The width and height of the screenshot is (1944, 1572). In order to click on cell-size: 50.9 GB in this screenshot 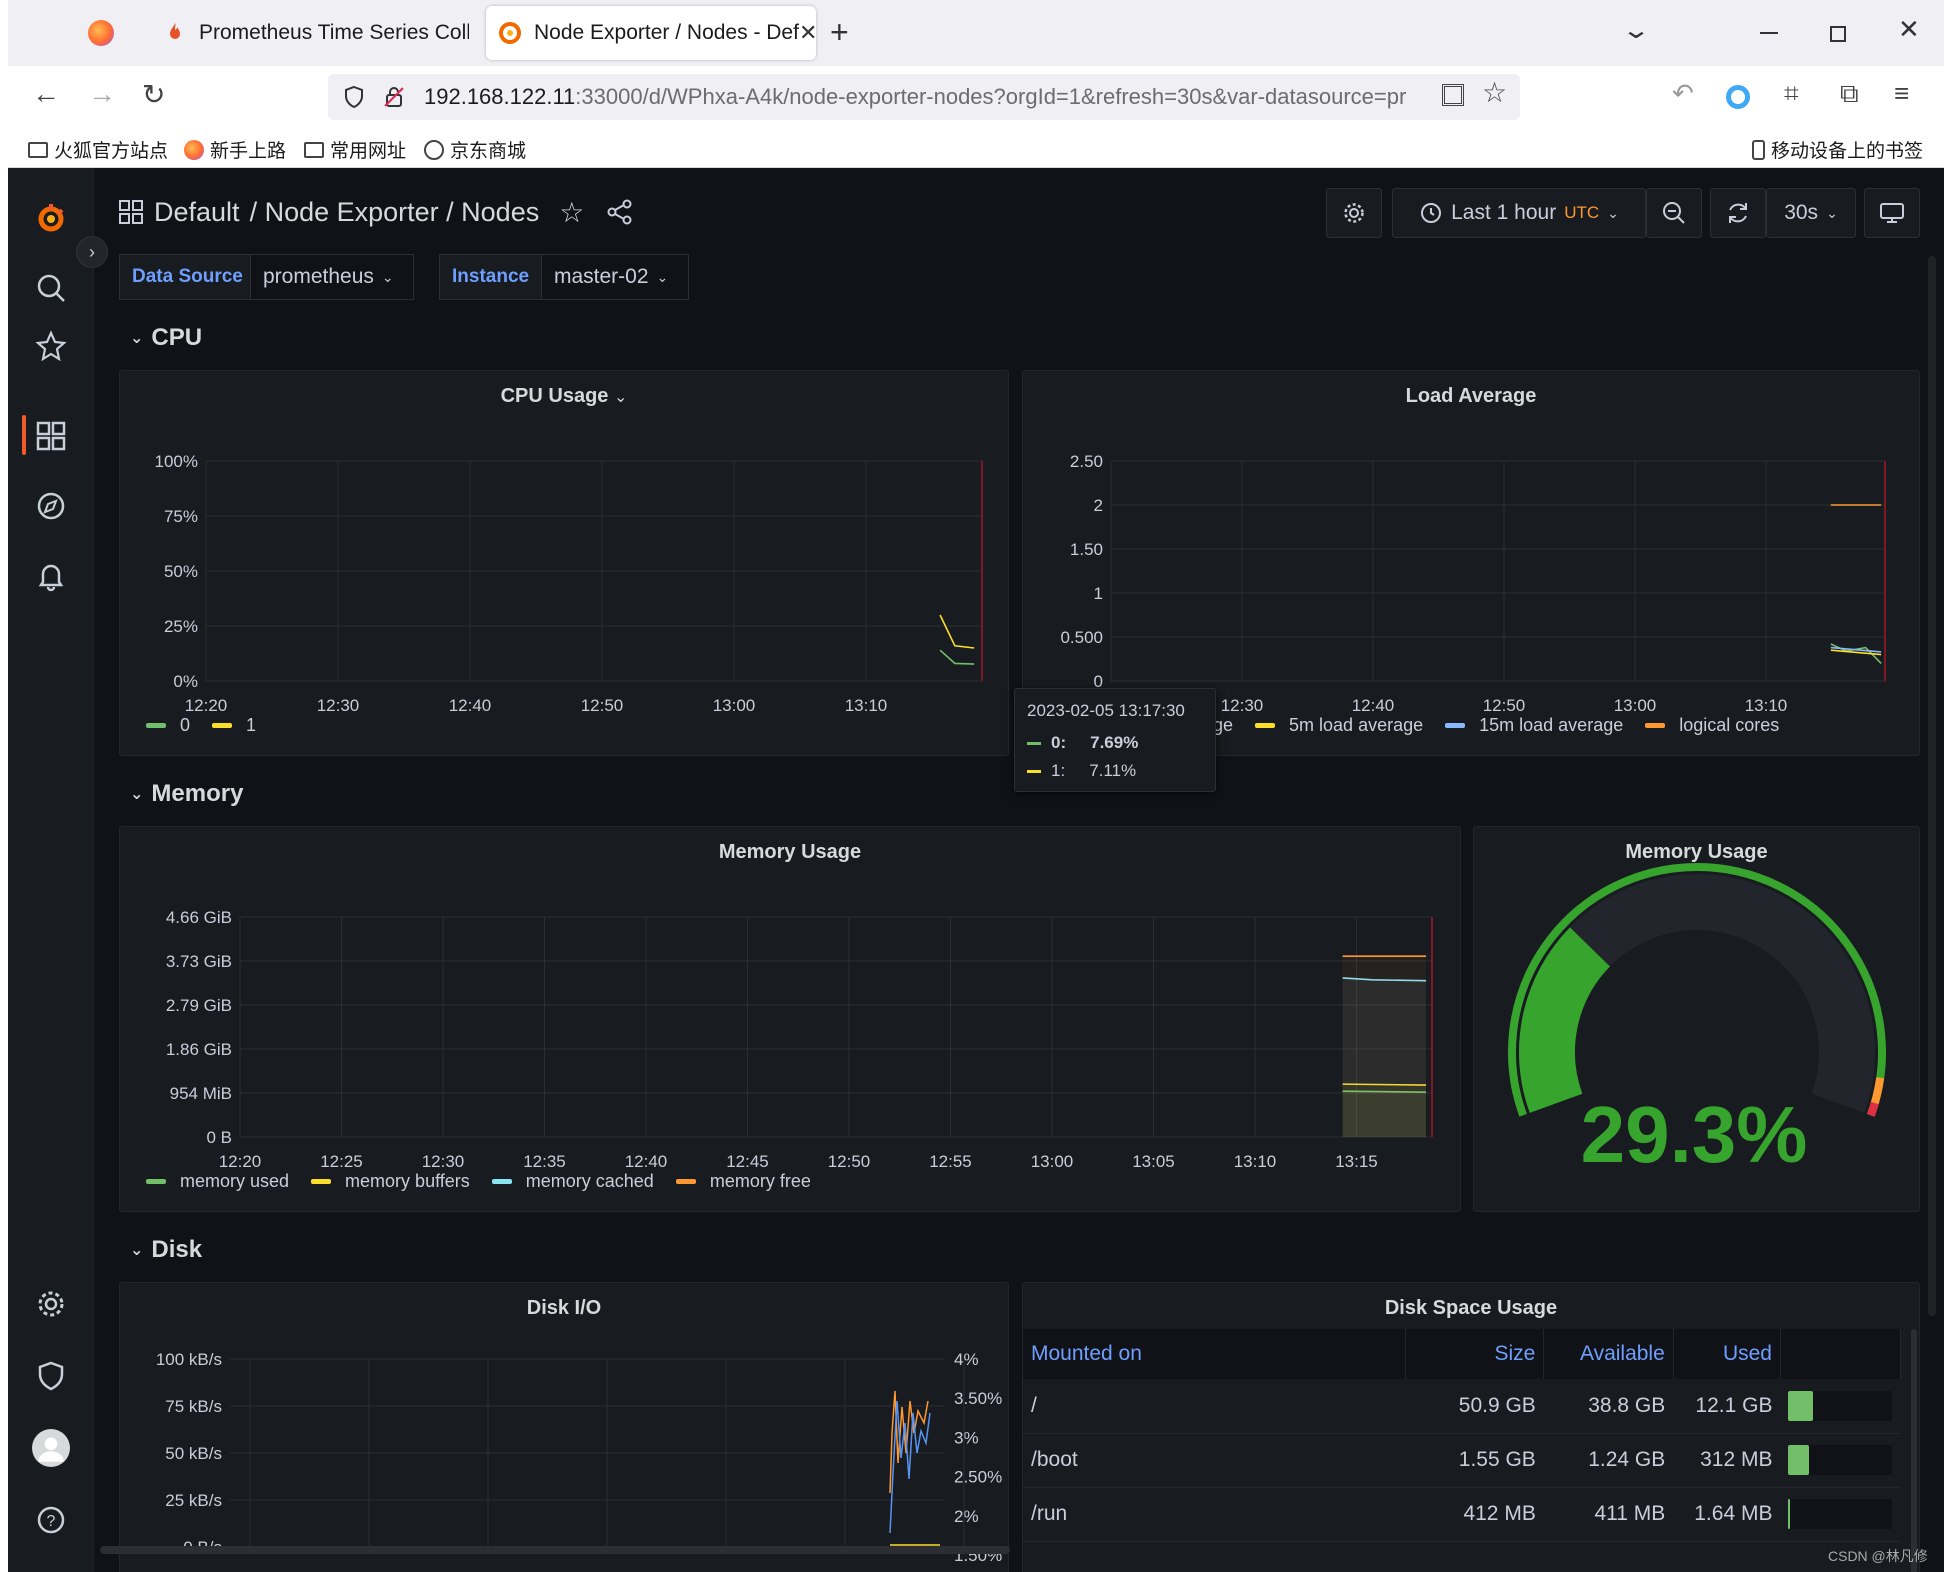, I will do `click(1474, 1406)`.